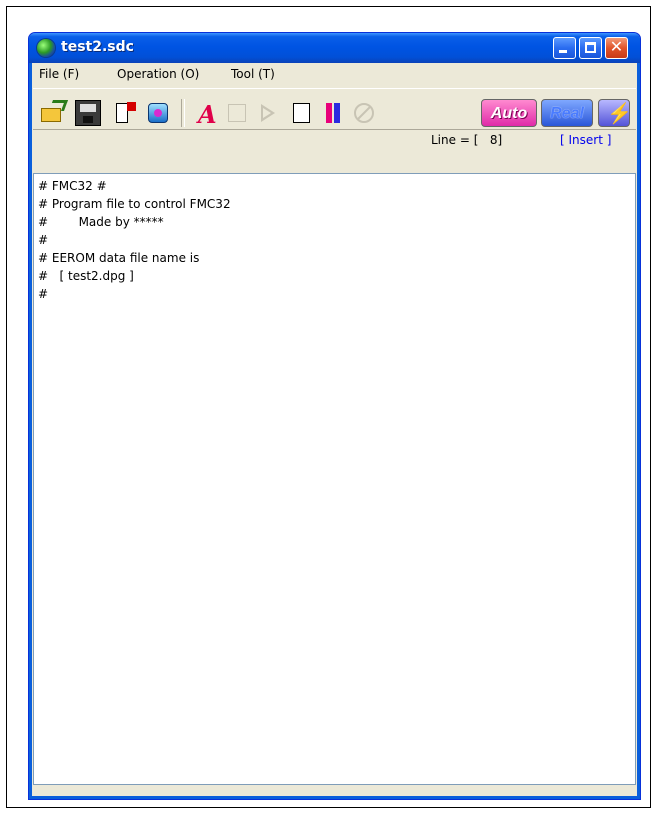 The height and width of the screenshot is (814, 657). I want to click on minimize-icon, so click(563, 51).